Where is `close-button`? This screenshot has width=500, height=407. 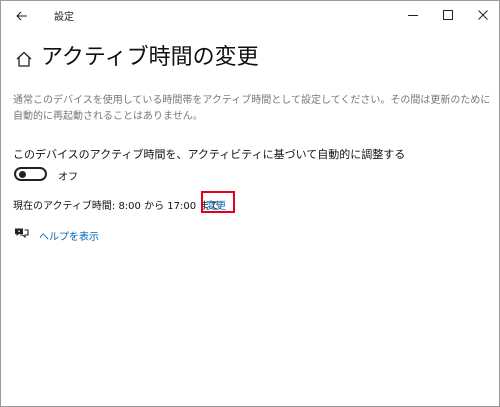
close-button is located at coordinates (482, 15).